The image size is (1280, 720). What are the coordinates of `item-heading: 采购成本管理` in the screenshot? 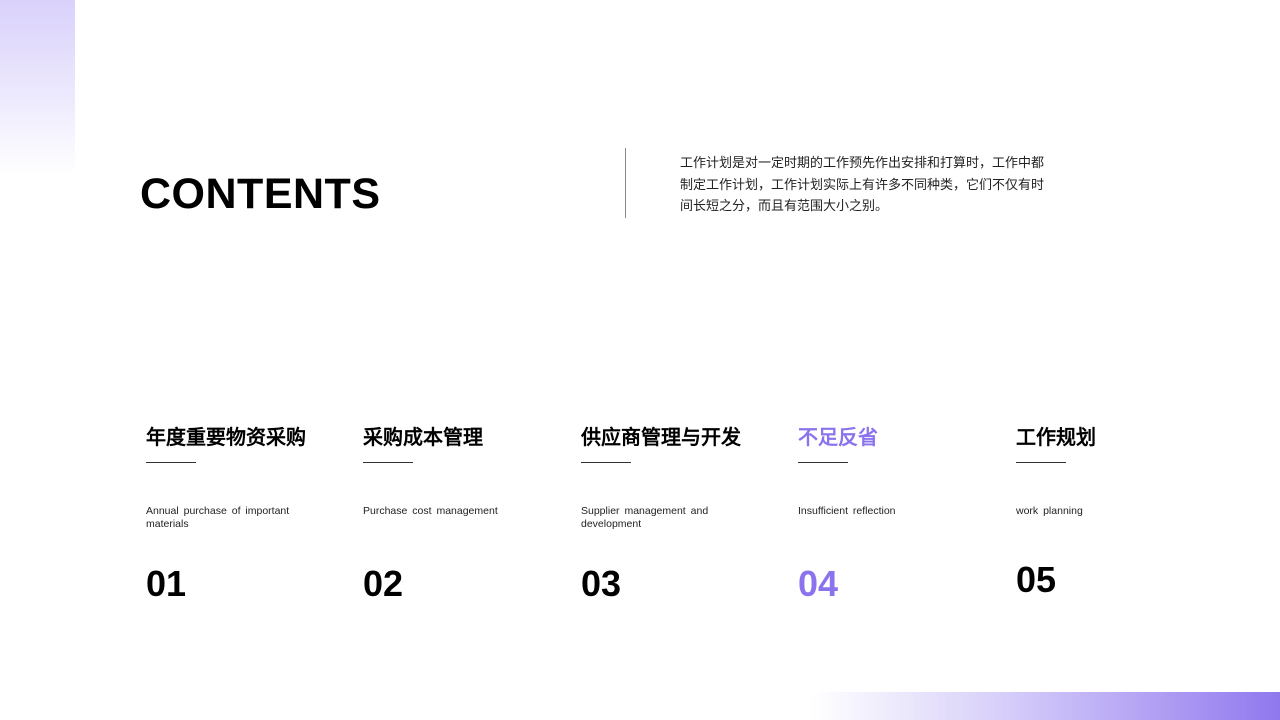 It's located at (423, 437).